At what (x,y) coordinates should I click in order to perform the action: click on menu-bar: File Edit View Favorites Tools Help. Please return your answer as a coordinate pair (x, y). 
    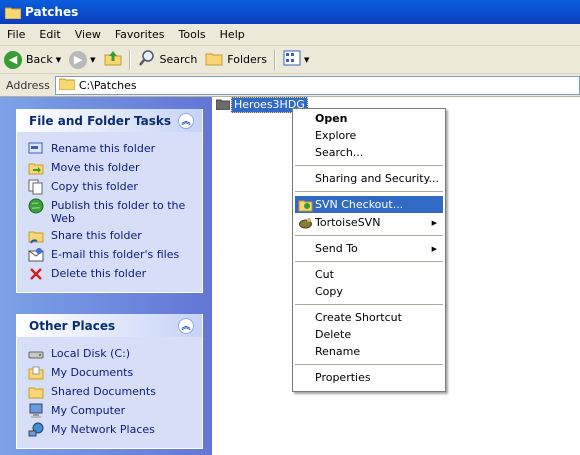
    Looking at the image, I should click on (290, 35).